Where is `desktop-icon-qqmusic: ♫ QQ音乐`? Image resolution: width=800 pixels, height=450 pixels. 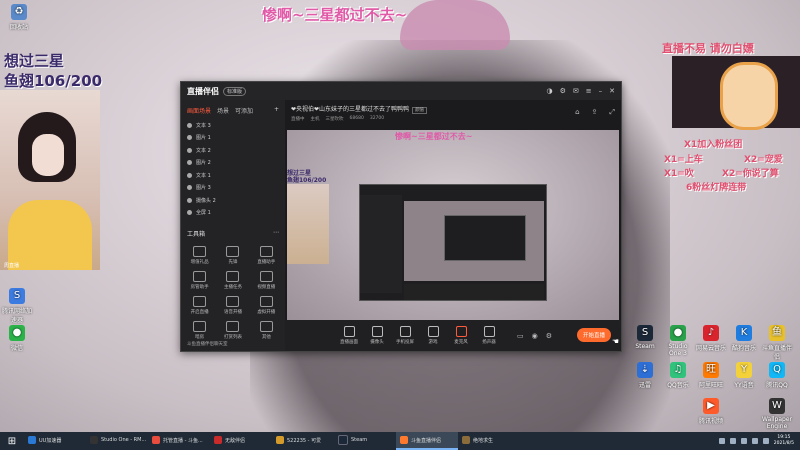 desktop-icon-qqmusic: ♫ QQ音乐 is located at coordinates (678, 375).